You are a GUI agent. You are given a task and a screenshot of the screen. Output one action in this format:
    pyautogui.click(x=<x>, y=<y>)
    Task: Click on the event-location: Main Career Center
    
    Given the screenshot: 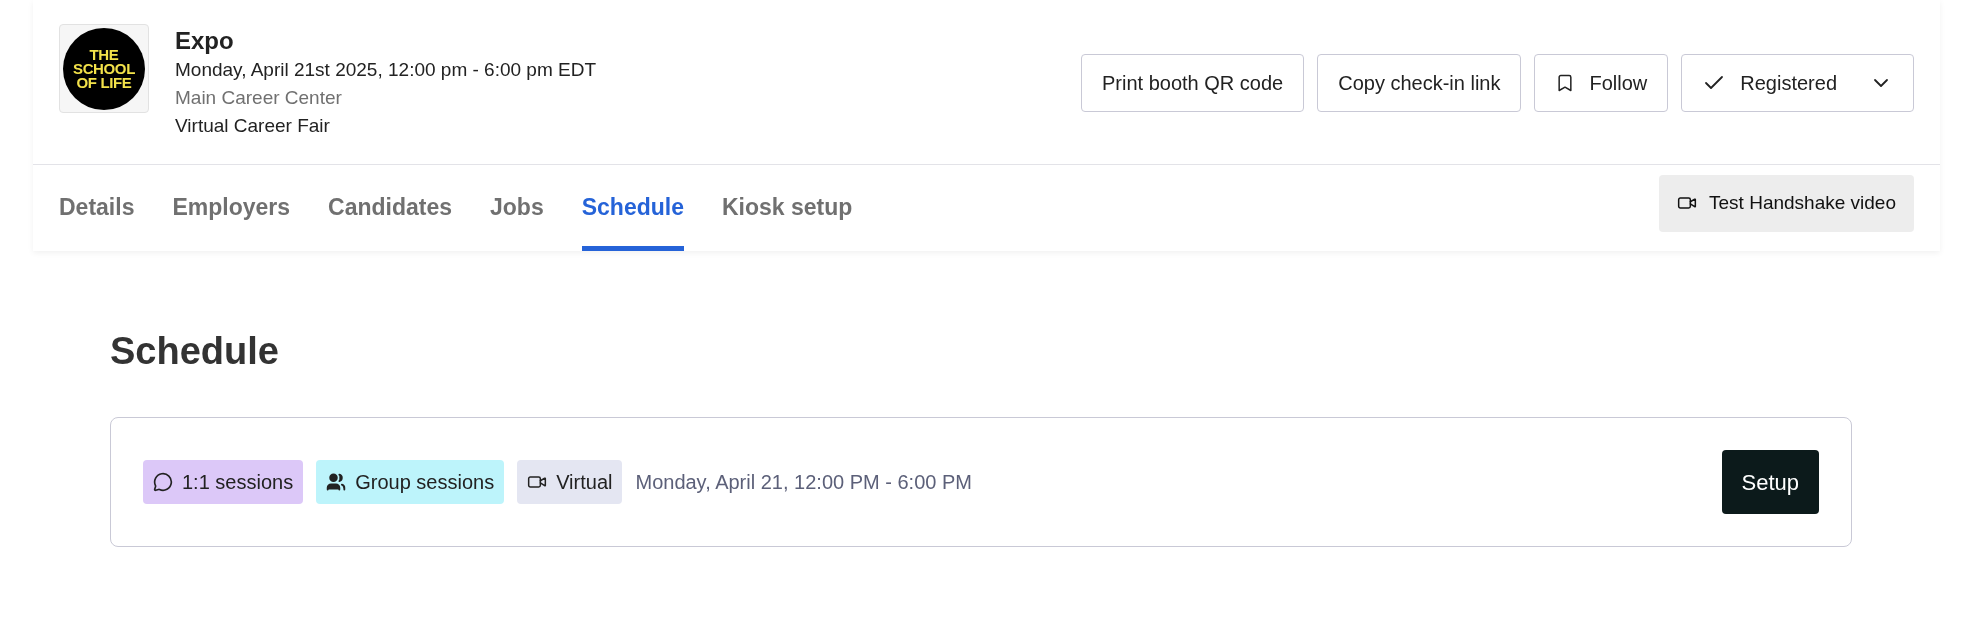 What is the action you would take?
    pyautogui.click(x=259, y=98)
    